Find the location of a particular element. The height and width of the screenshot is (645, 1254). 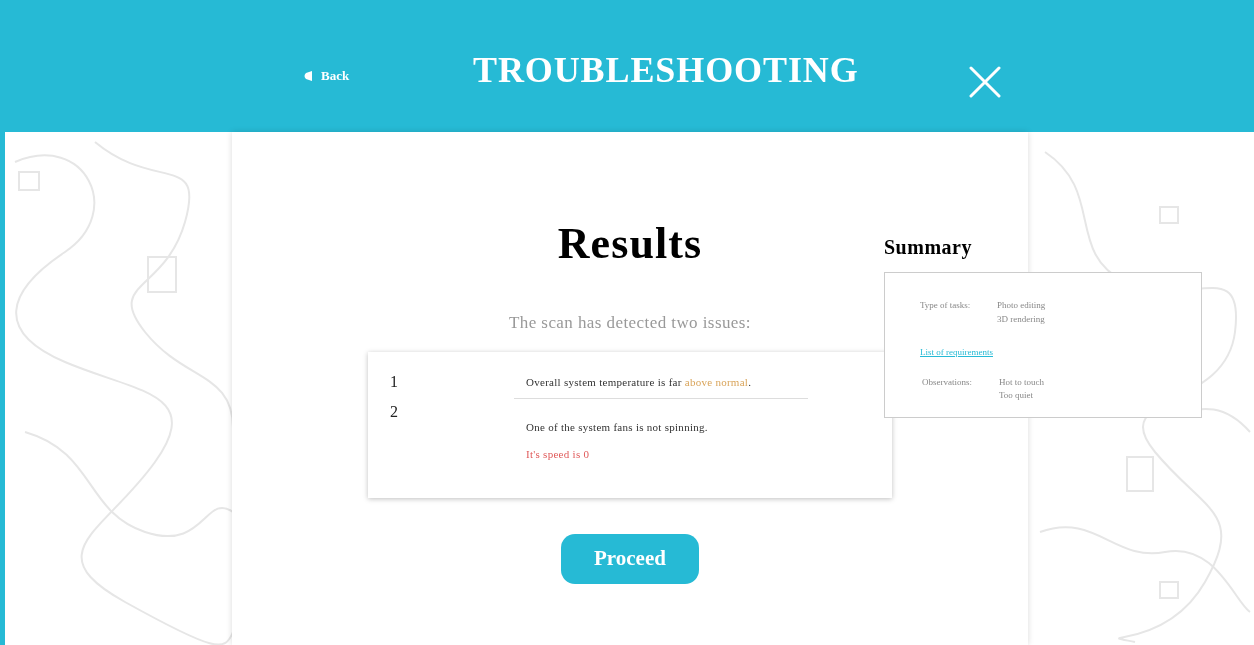

observation-value: Hot to touch is located at coordinates (1021, 382).